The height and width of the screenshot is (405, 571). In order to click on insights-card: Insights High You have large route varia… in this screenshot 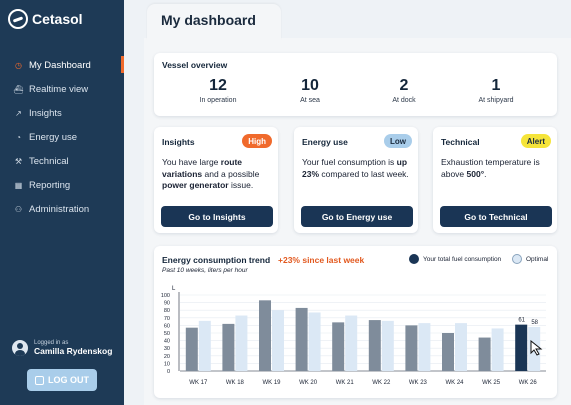, I will do `click(216, 180)`.